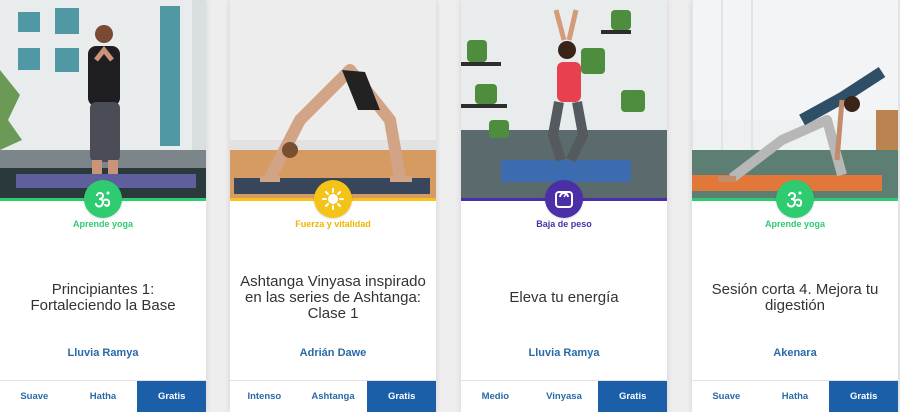  I want to click on style-tag: Ashtanga, so click(333, 396).